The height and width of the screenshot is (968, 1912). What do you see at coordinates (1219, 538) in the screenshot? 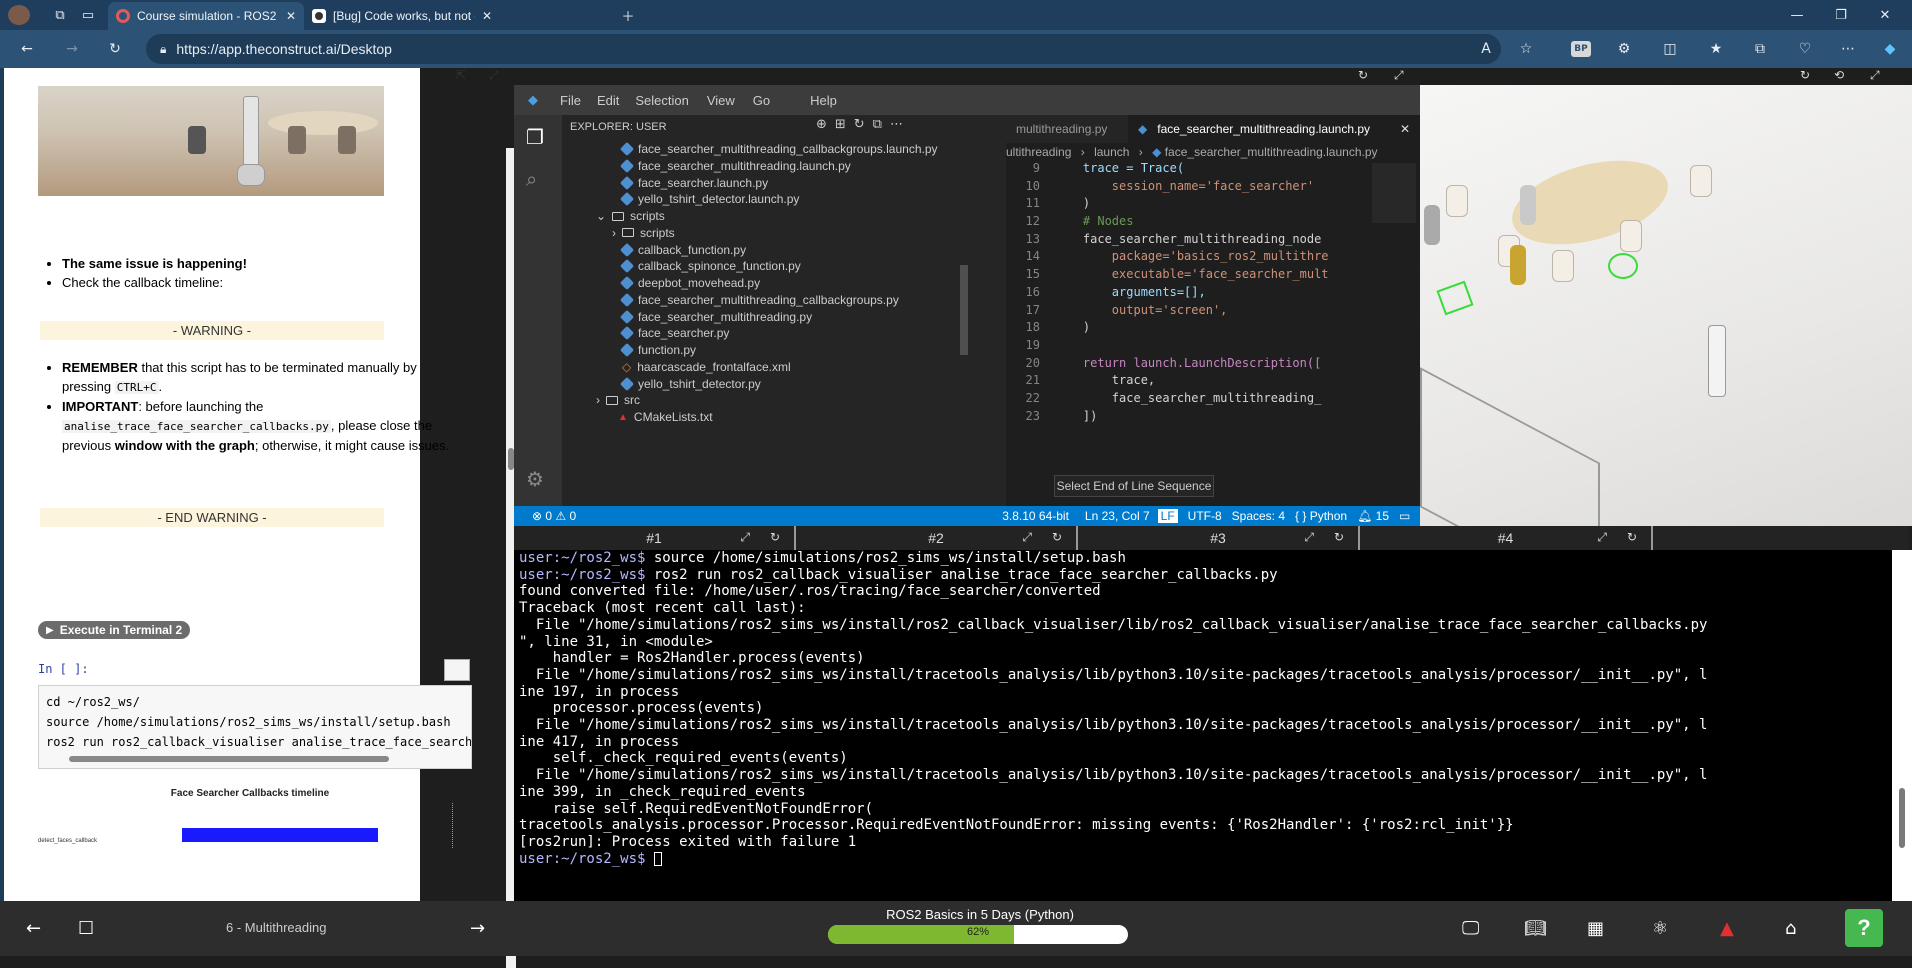
I see `terminal-tab-3: #3 ⤢ ↻` at bounding box center [1219, 538].